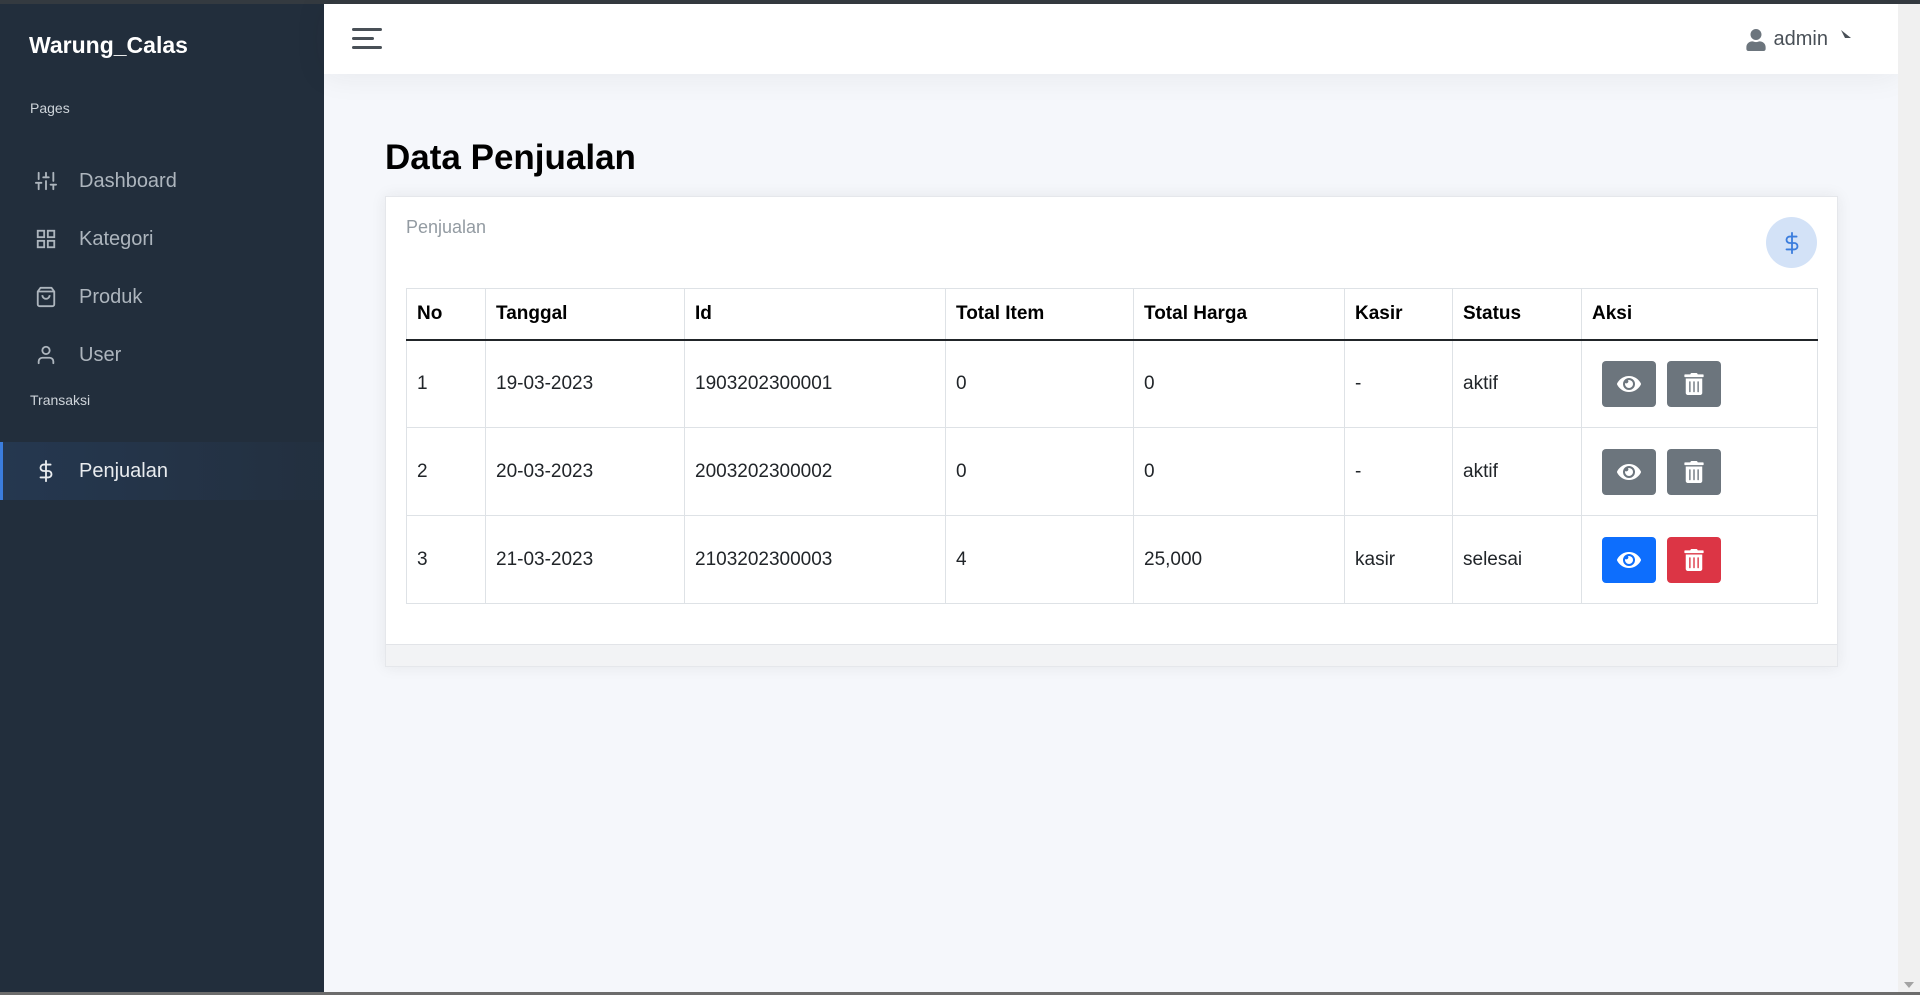  I want to click on sidebar-item-kategori: Kategori, so click(162, 239).